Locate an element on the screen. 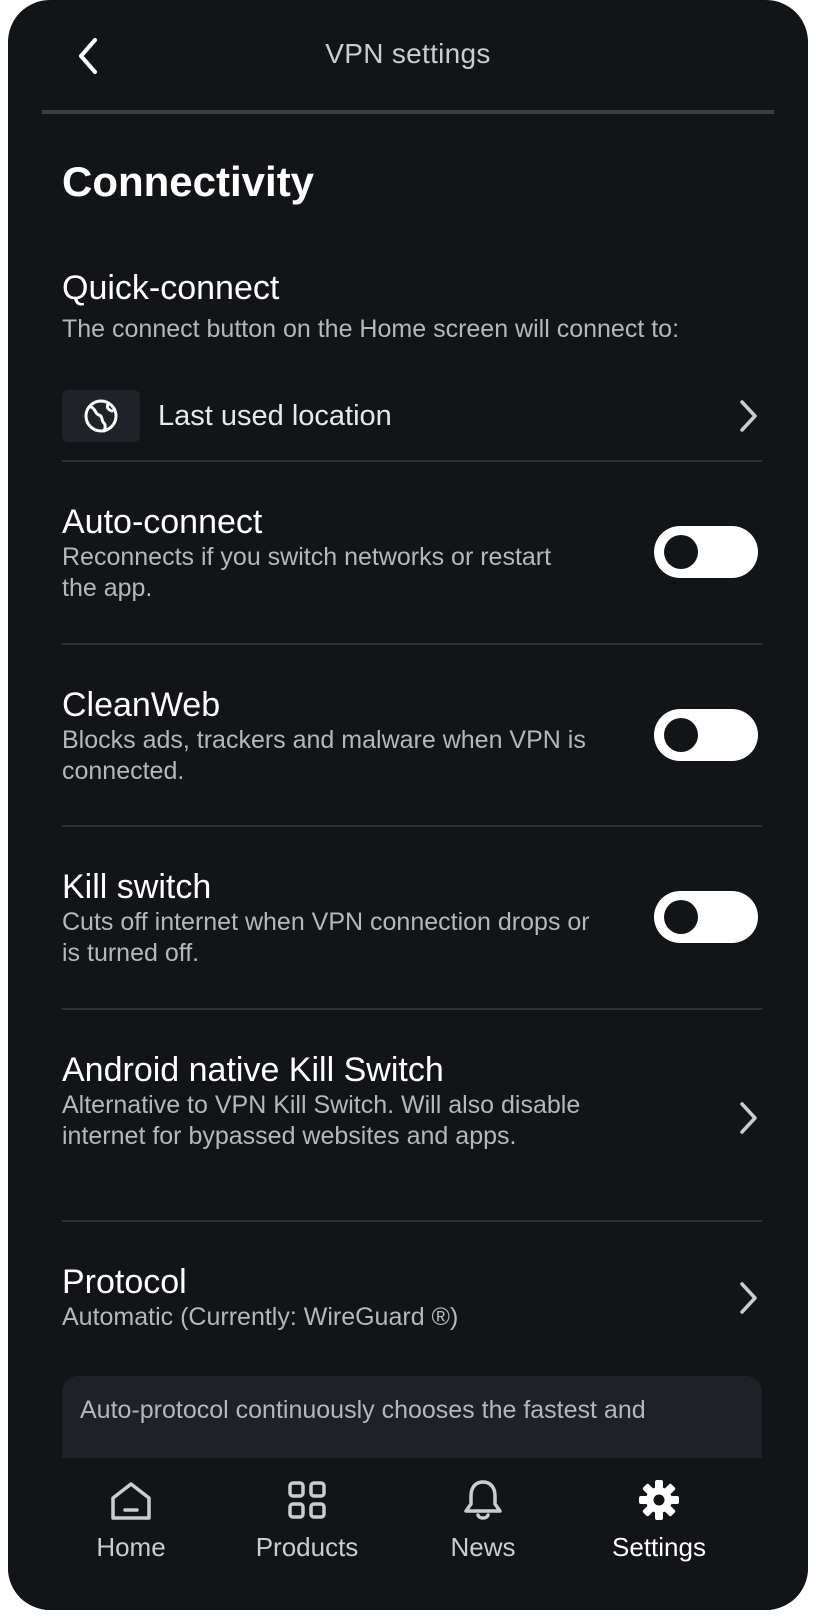  quick-connect-location-row: Last used location is located at coordinates (412, 416).